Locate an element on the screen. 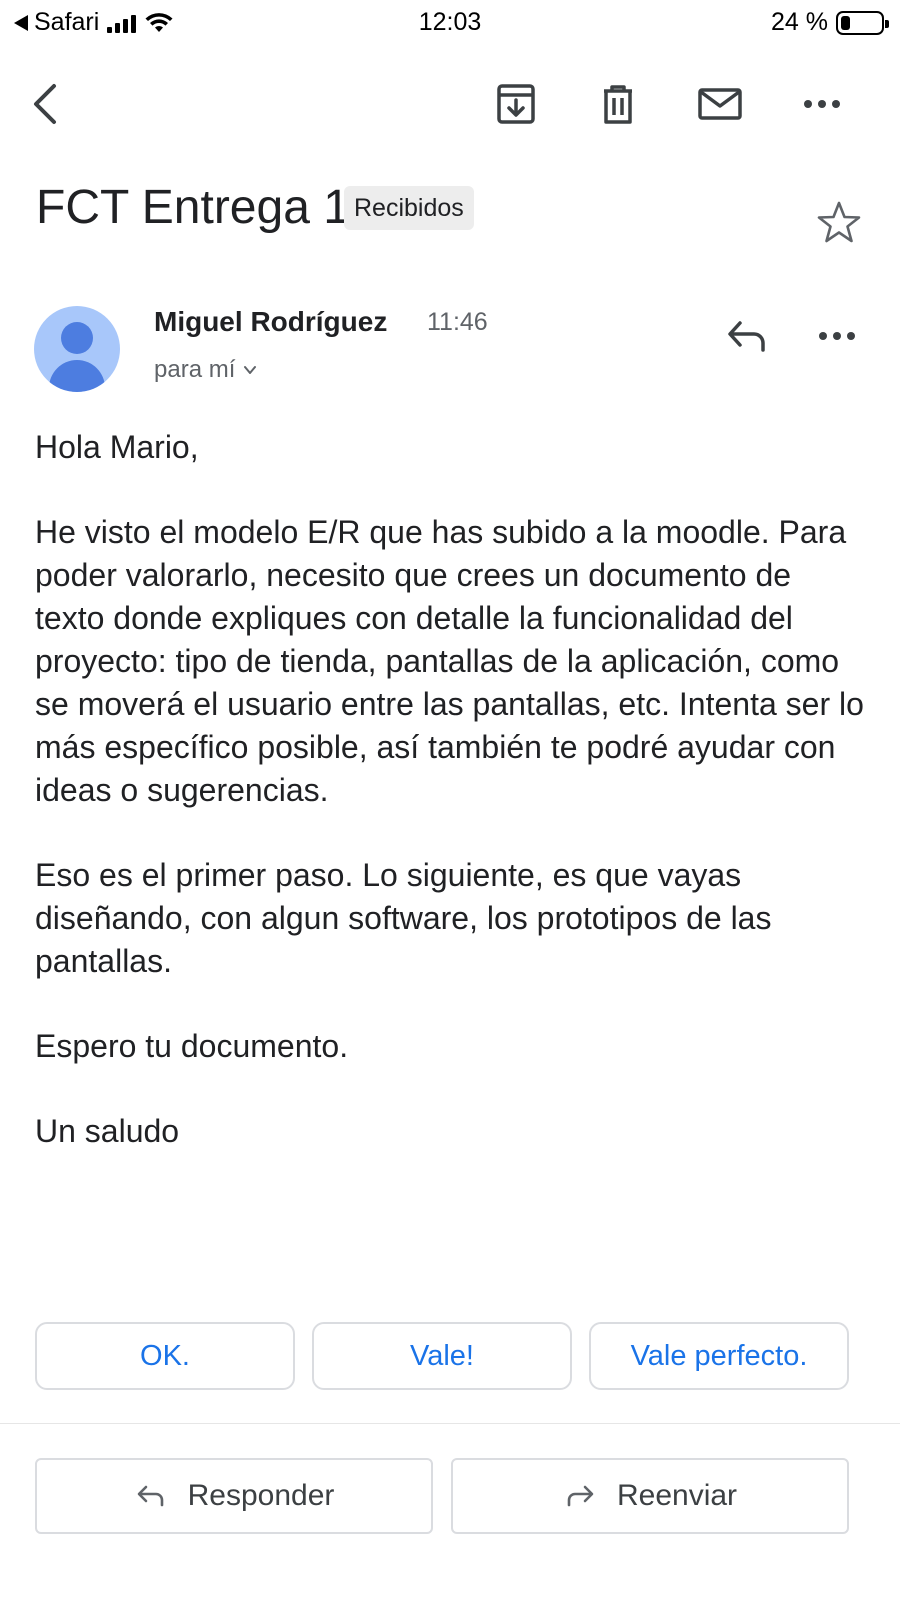  status-bar: Safari 12:03 24 % is located at coordinates (450, 22).